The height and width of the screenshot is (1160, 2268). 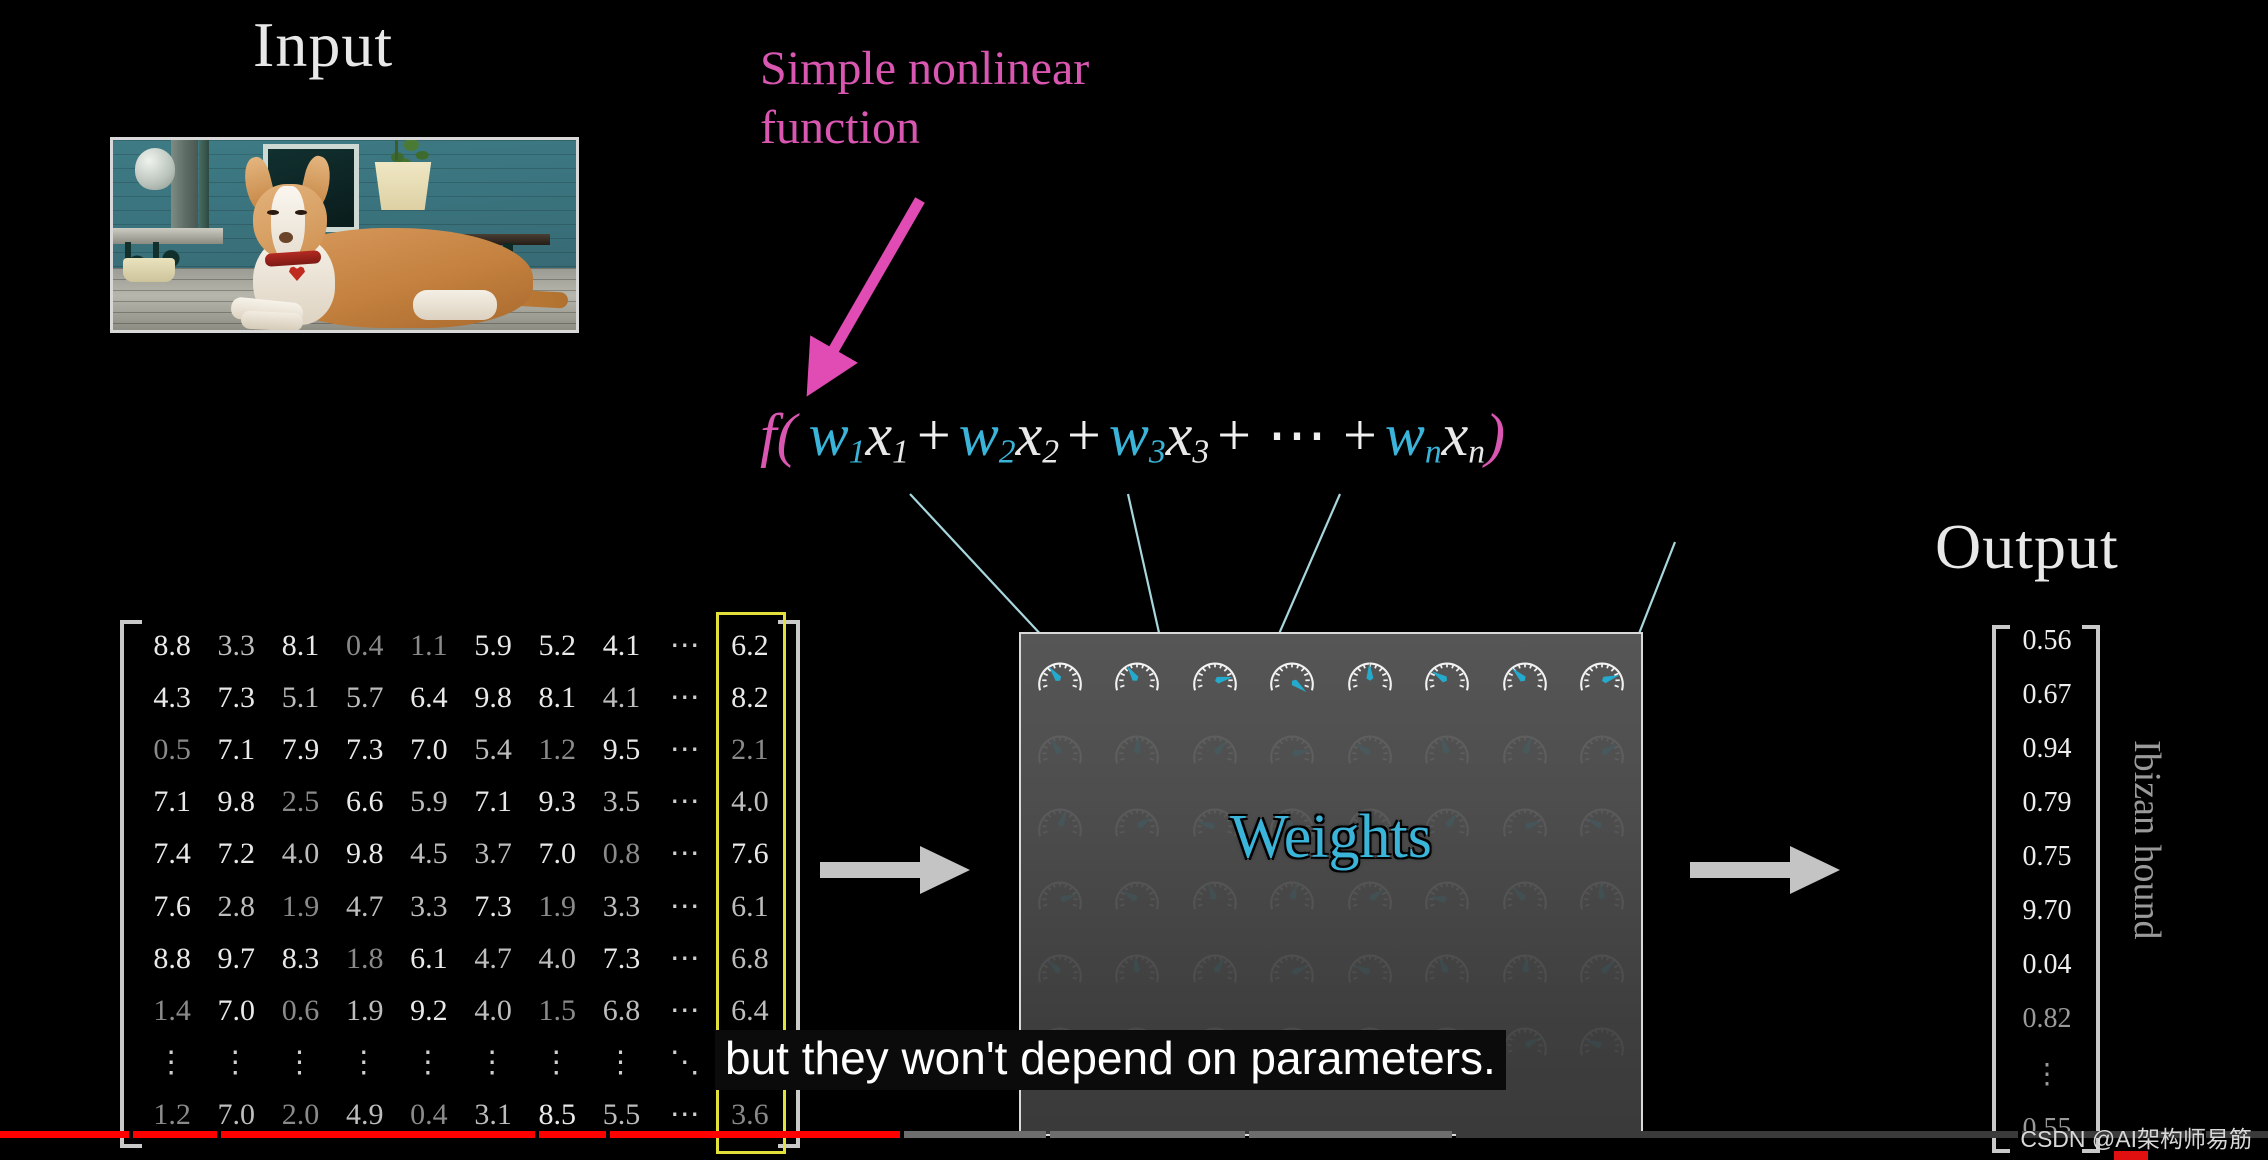 I want to click on video-progress-bar, so click(x=1134, y=1134).